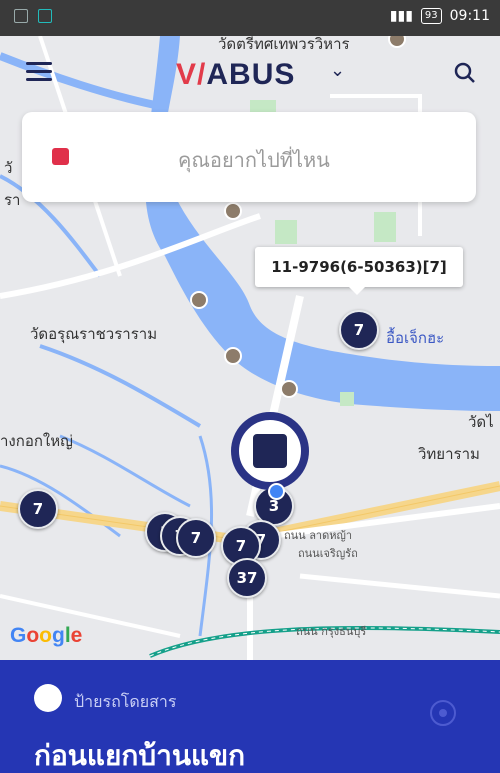 This screenshot has width=500, height=773. What do you see at coordinates (60, 156) in the screenshot?
I see `destination-marker-icon` at bounding box center [60, 156].